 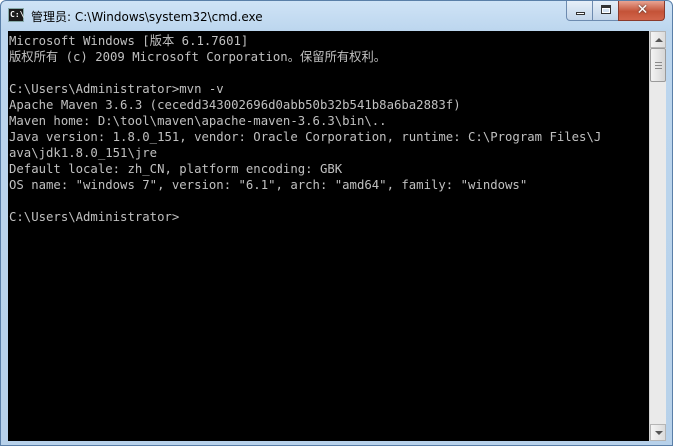 I want to click on scrollbar-thumb, so click(x=658, y=65).